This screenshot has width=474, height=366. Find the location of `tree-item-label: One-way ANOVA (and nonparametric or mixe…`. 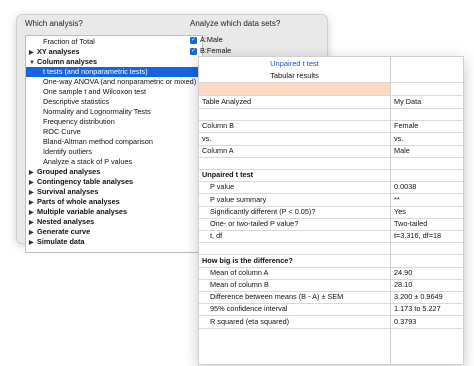

tree-item-label: One-way ANOVA (and nonparametric or mixe… is located at coordinates (120, 81).